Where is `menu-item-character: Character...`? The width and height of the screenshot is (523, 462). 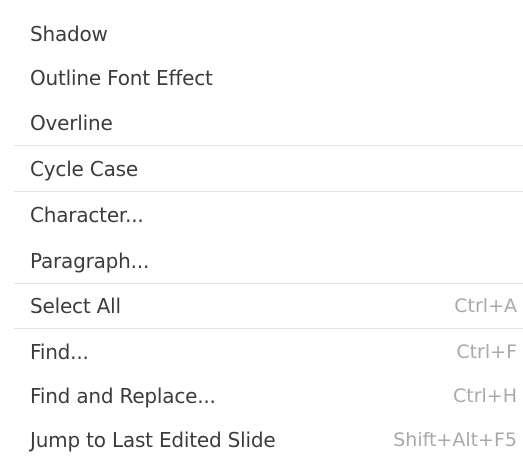 menu-item-character: Character... is located at coordinates (261, 215).